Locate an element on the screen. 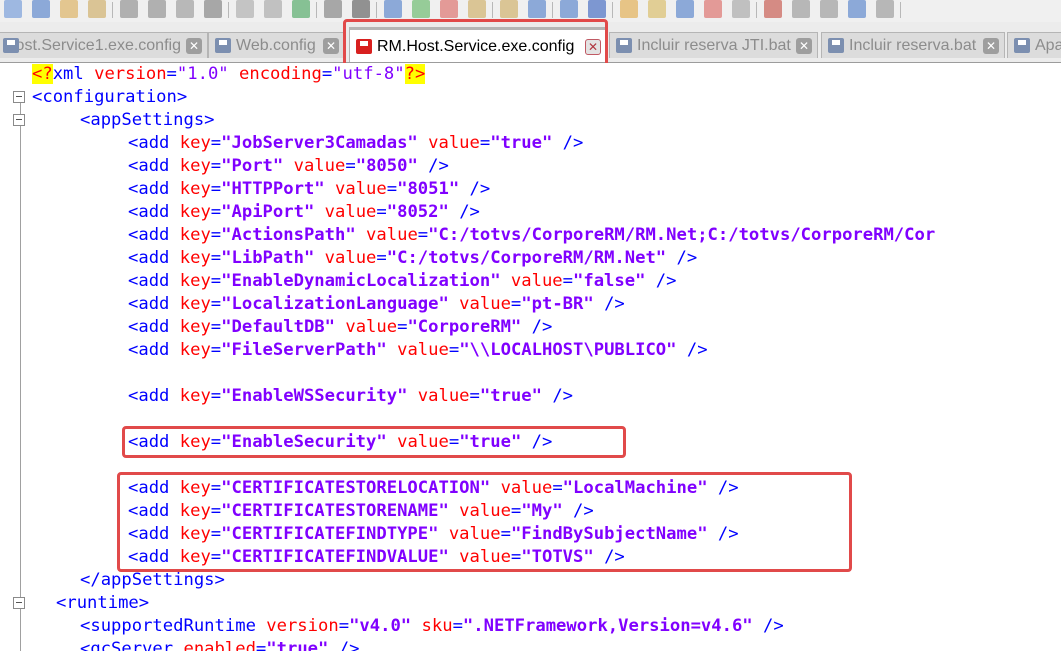  find-icon is located at coordinates (361, 9).